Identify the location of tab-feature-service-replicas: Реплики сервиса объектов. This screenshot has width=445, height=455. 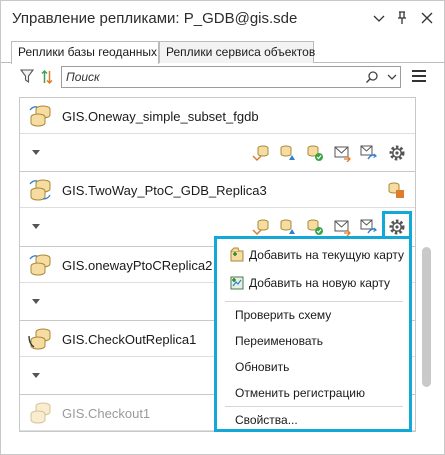
(237, 52).